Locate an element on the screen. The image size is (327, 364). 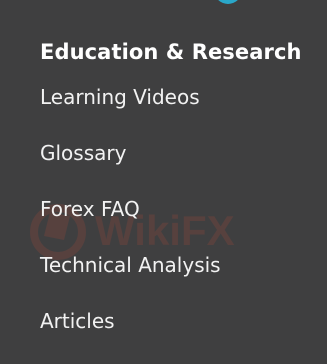
menu-item-glossary: Glossary is located at coordinates (83, 153).